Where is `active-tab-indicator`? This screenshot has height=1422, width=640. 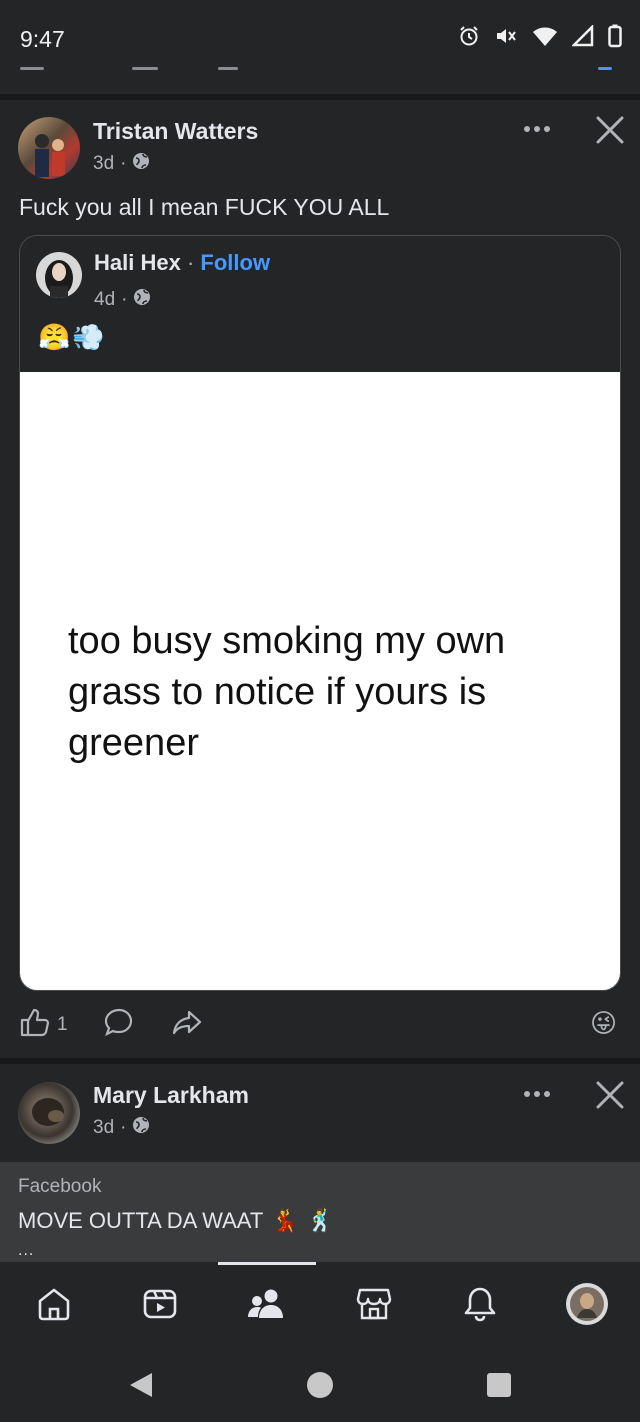 active-tab-indicator is located at coordinates (267, 1263).